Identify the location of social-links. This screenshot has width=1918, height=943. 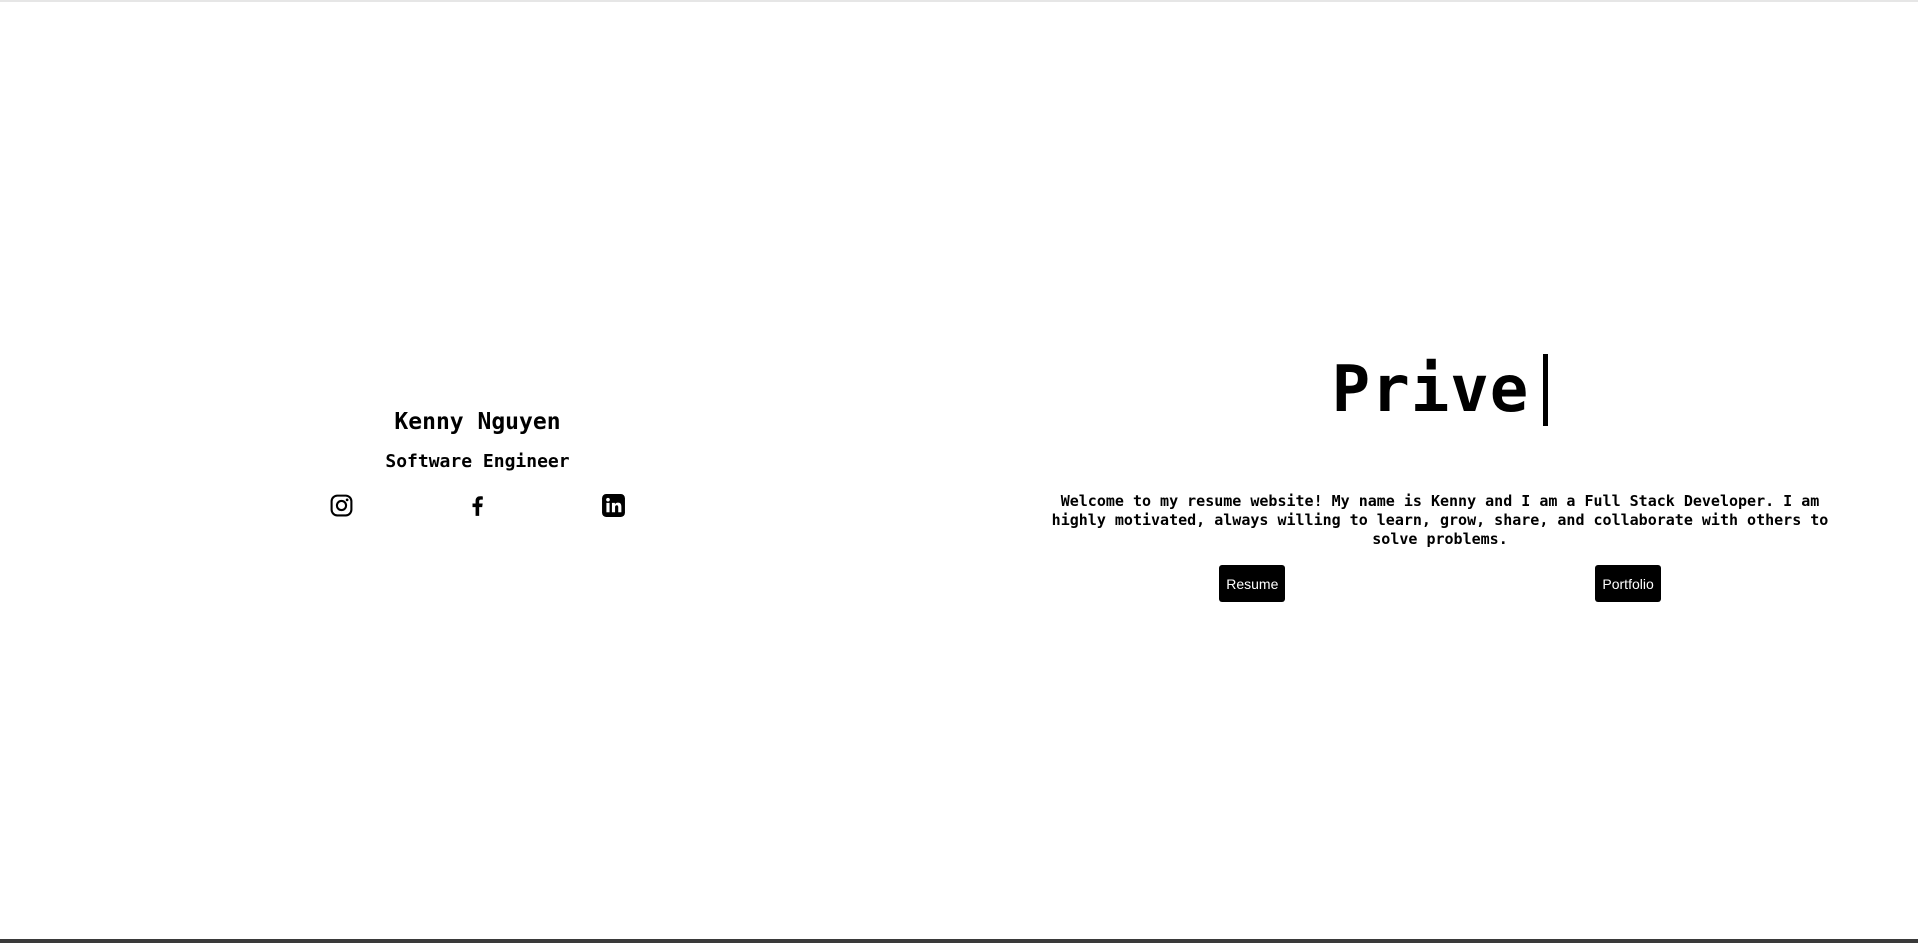
(477, 505).